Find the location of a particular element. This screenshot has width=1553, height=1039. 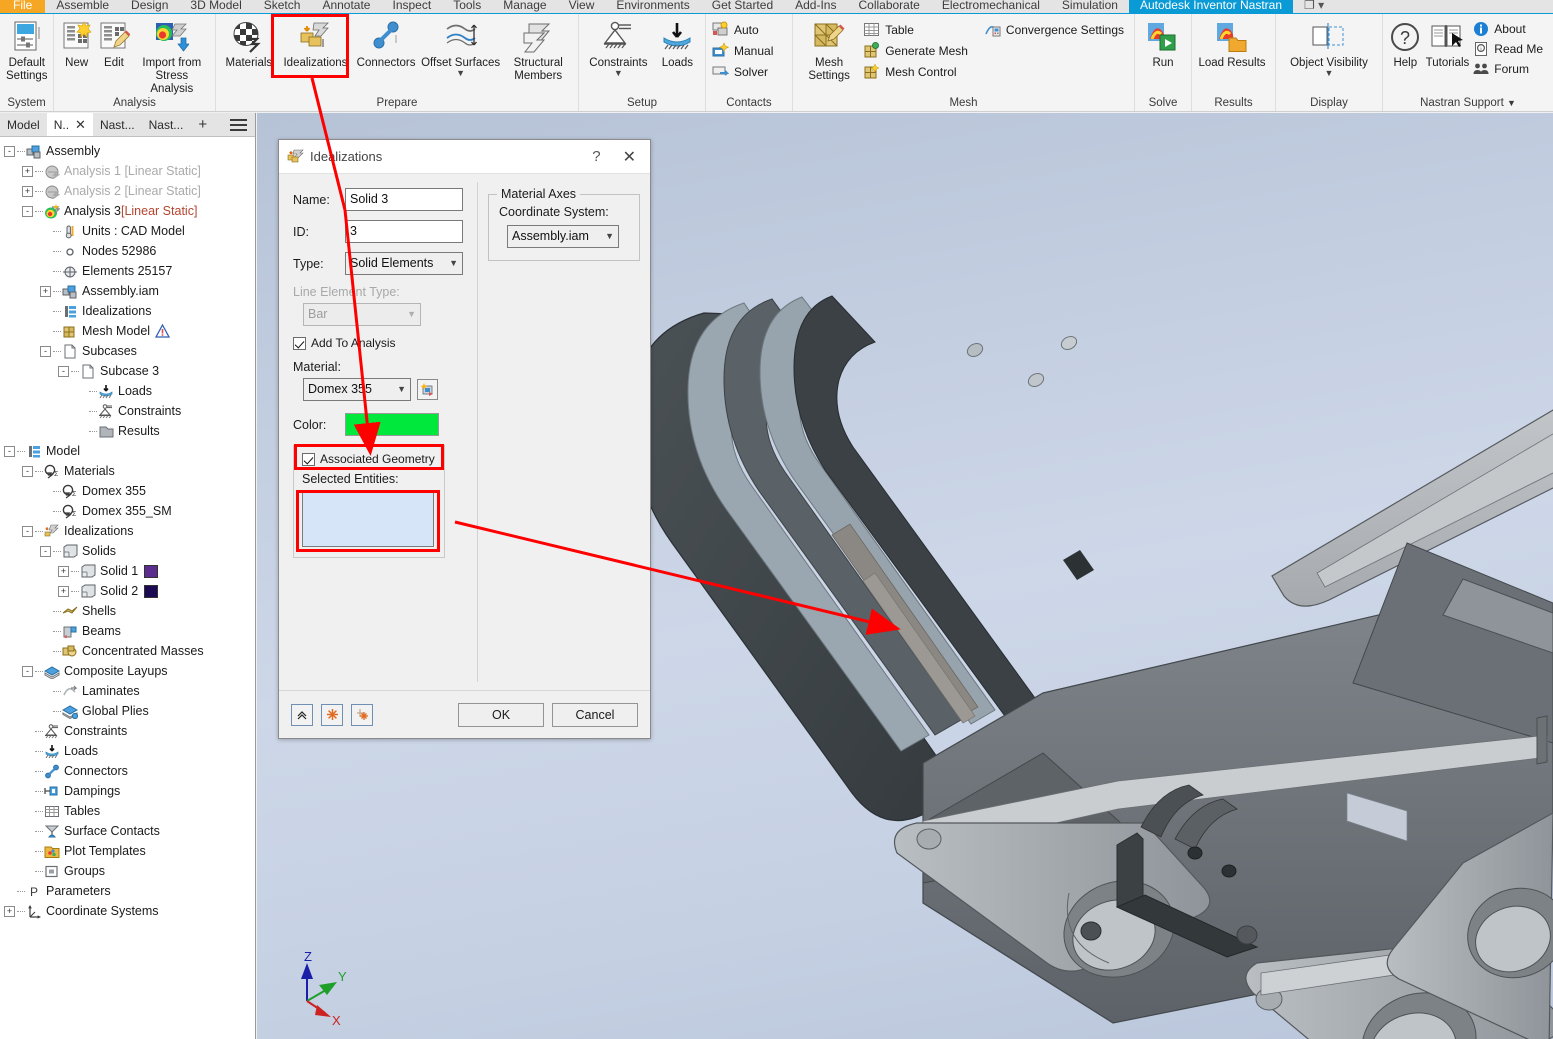

ribbon-tab-sketch: Sketch is located at coordinates (282, 6).